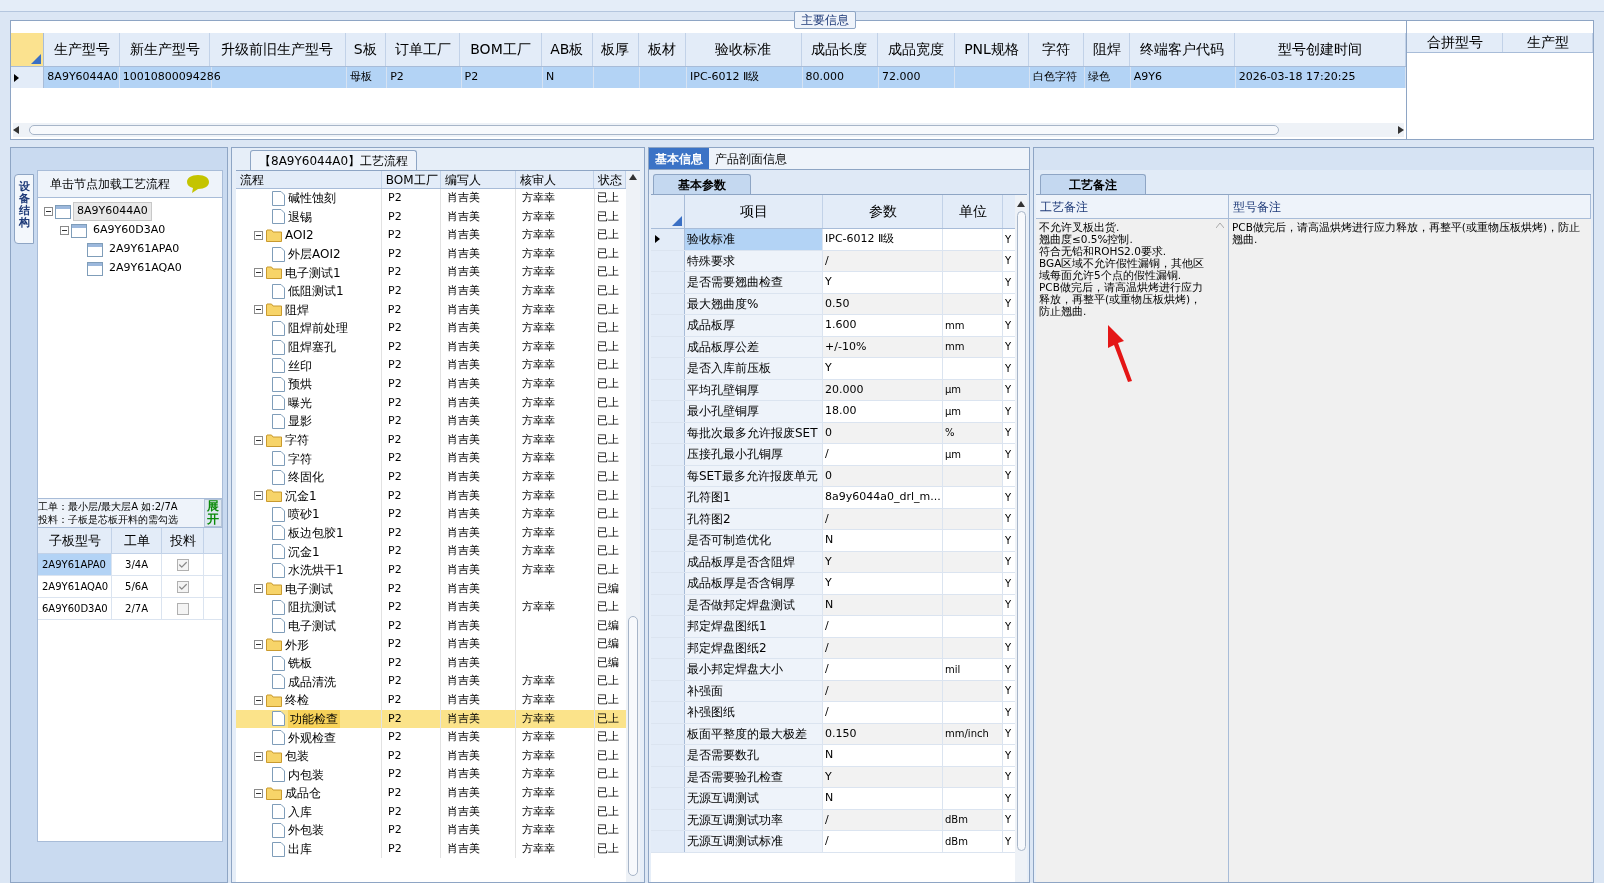  I want to click on column-header: 生产型, so click(1548, 42).